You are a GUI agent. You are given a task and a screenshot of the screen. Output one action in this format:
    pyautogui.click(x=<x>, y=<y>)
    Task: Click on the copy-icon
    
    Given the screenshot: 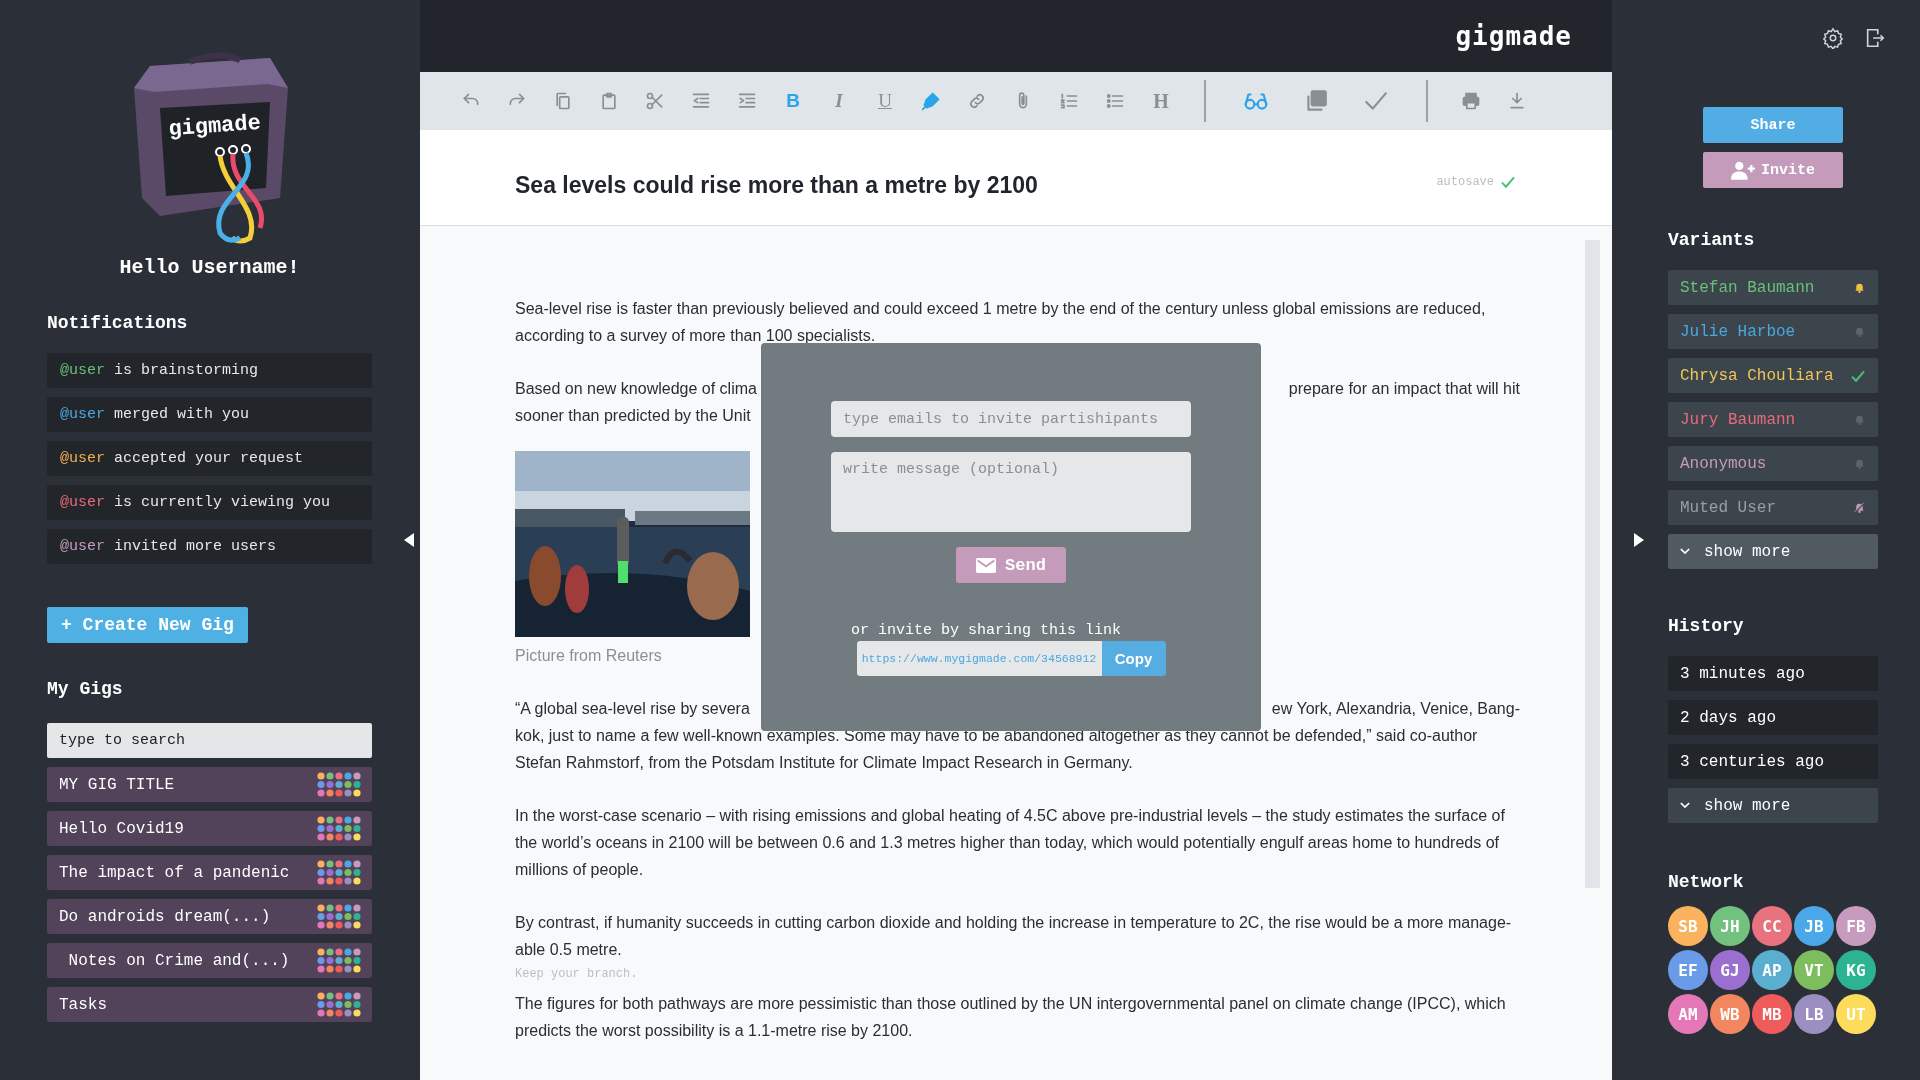 What is the action you would take?
    pyautogui.click(x=563, y=101)
    